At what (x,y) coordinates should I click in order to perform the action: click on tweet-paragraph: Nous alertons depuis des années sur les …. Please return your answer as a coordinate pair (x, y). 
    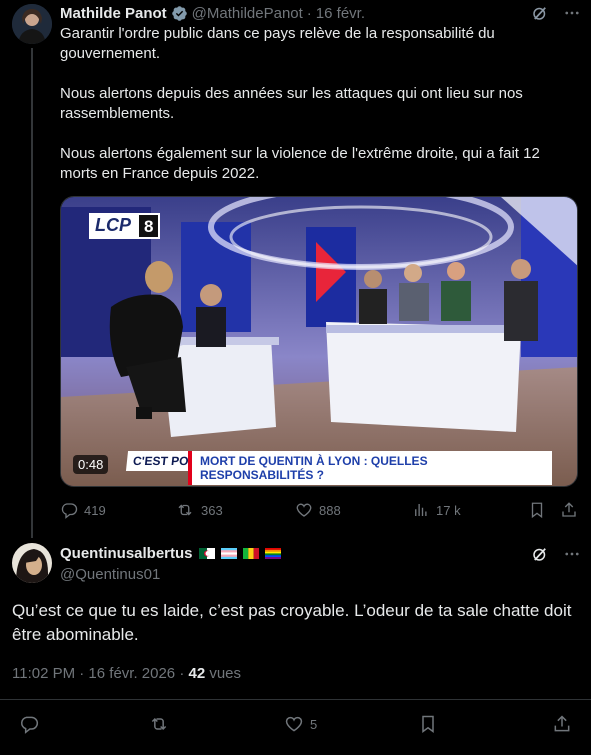
    Looking at the image, I should click on (291, 103).